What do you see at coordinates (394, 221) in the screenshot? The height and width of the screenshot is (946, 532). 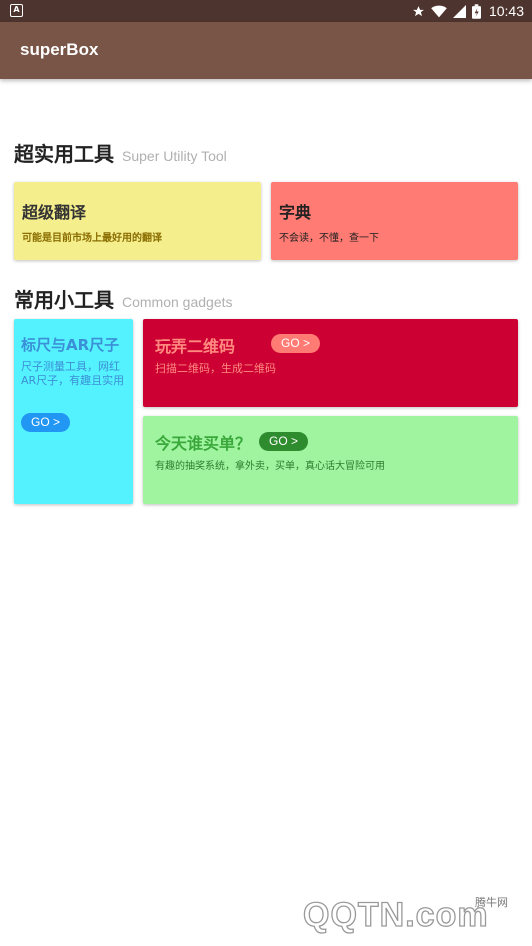 I see `dictionary-card: 字典 不会读，不懂，查一下` at bounding box center [394, 221].